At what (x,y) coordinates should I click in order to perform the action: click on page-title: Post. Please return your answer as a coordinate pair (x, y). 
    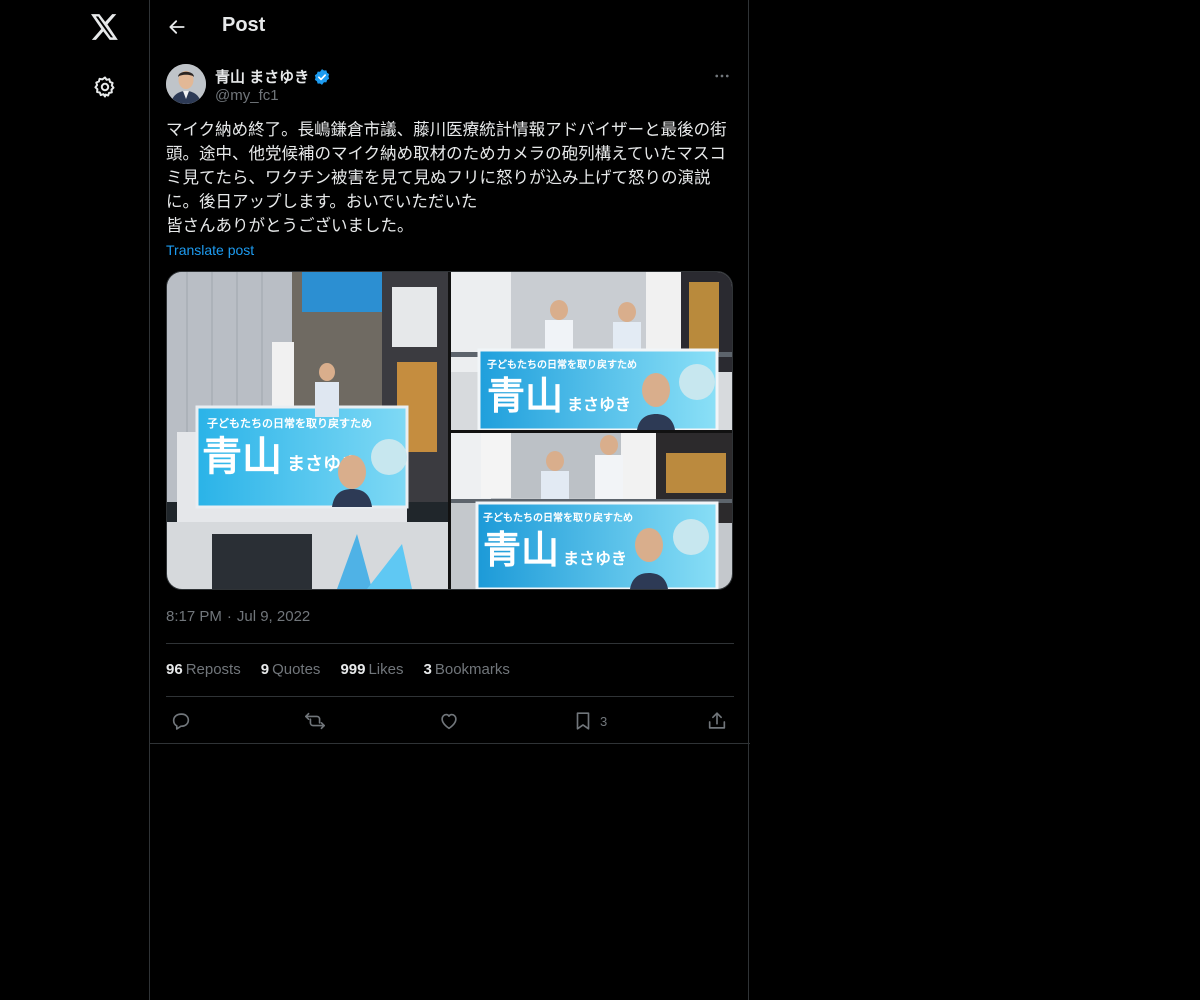
    Looking at the image, I should click on (244, 25).